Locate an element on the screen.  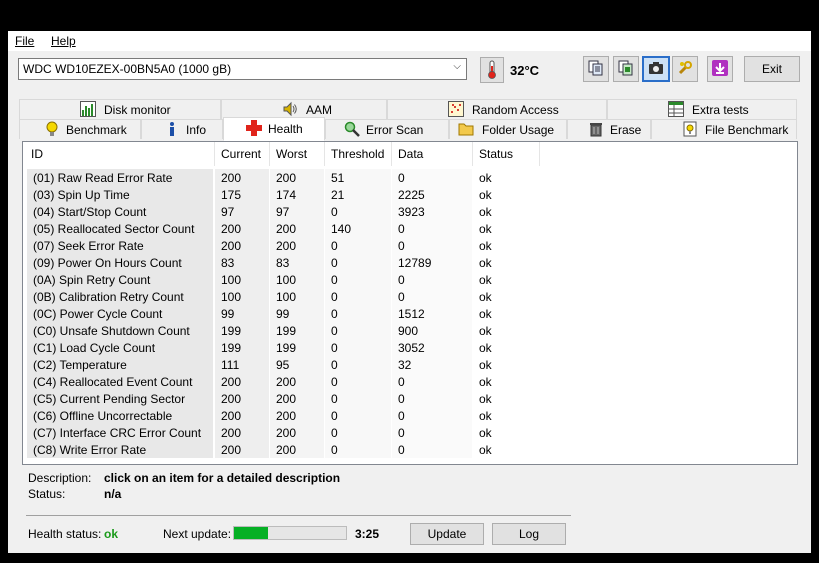
menu-help: Help is located at coordinates (63, 41).